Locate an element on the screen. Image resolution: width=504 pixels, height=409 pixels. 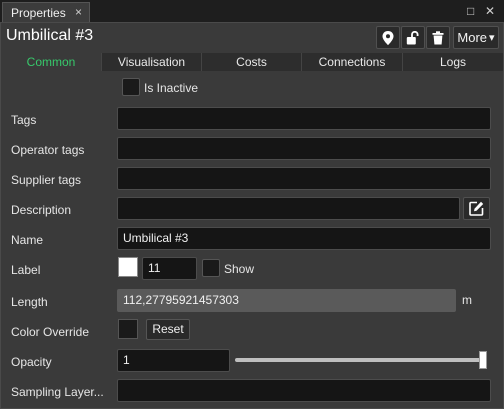
opacity-slider-thumb is located at coordinates (483, 360).